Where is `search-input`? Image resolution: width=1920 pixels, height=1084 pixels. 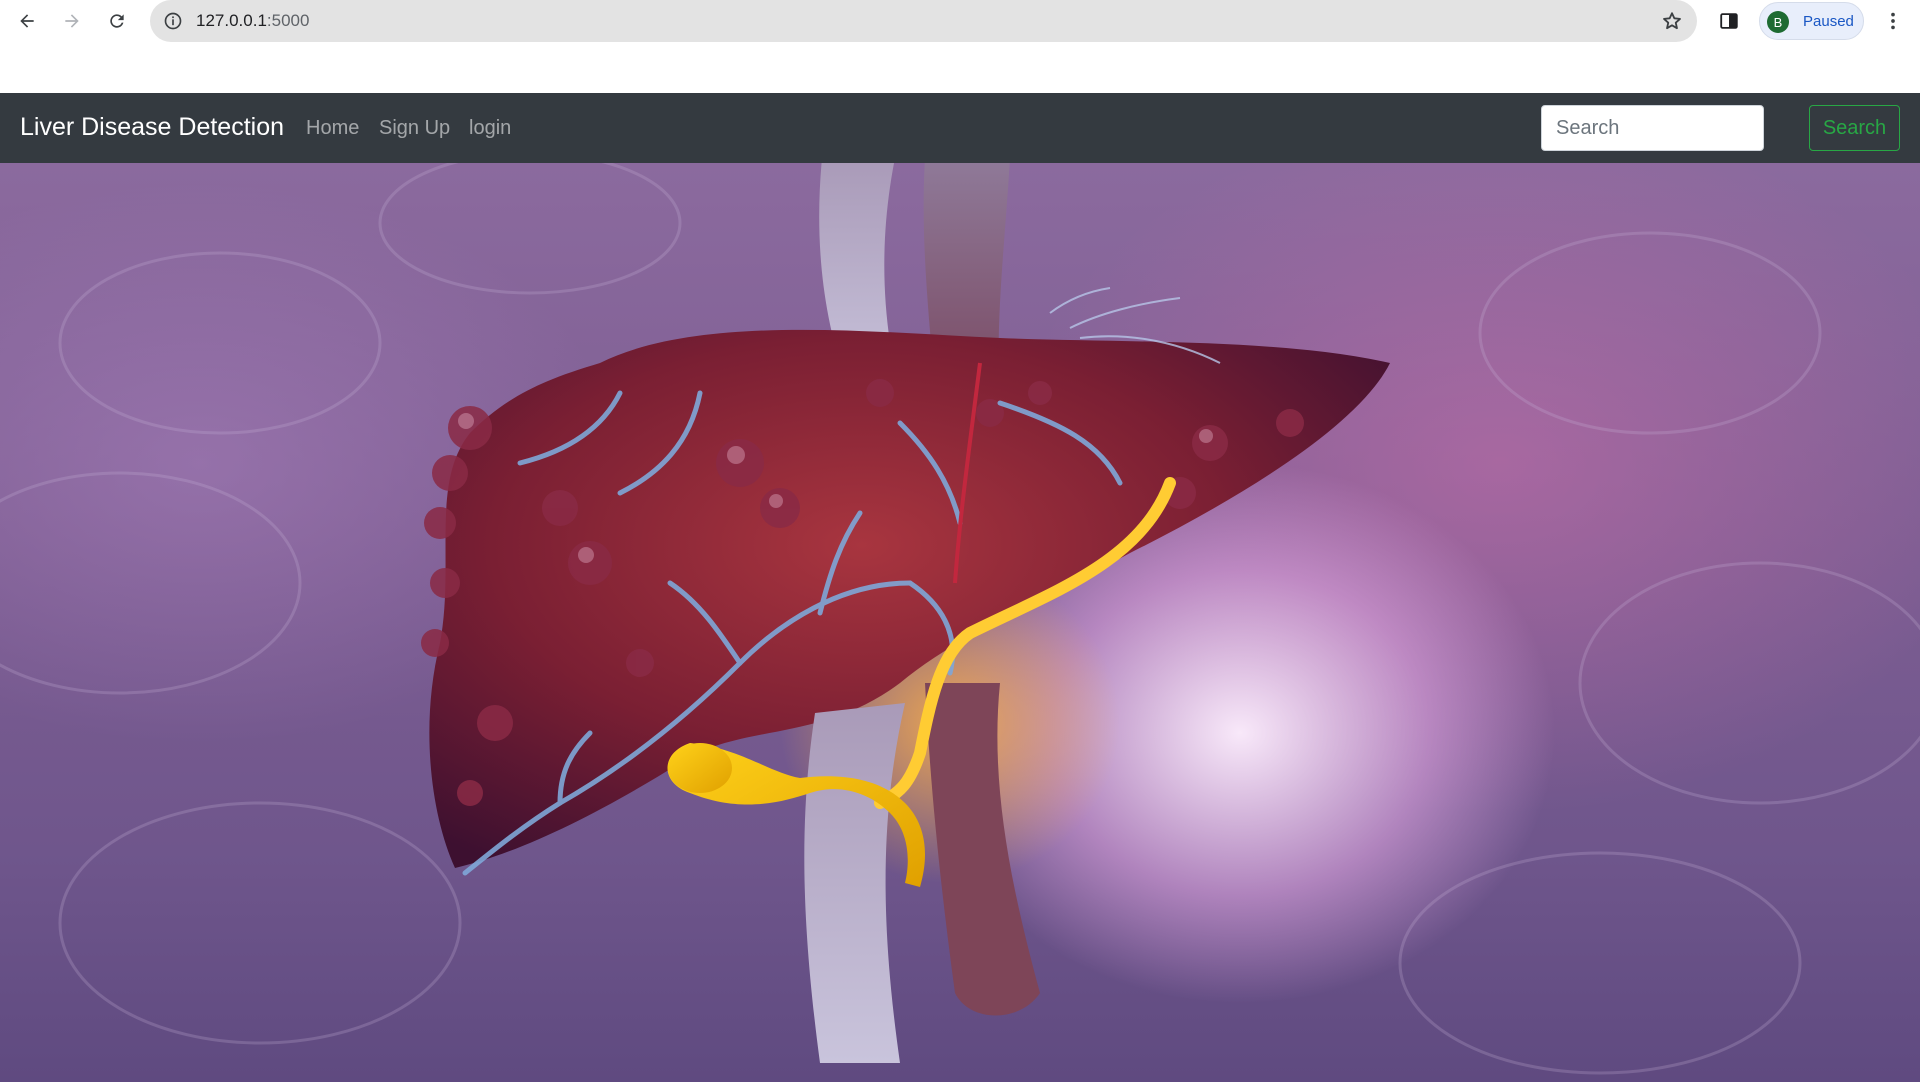
search-input is located at coordinates (1652, 128).